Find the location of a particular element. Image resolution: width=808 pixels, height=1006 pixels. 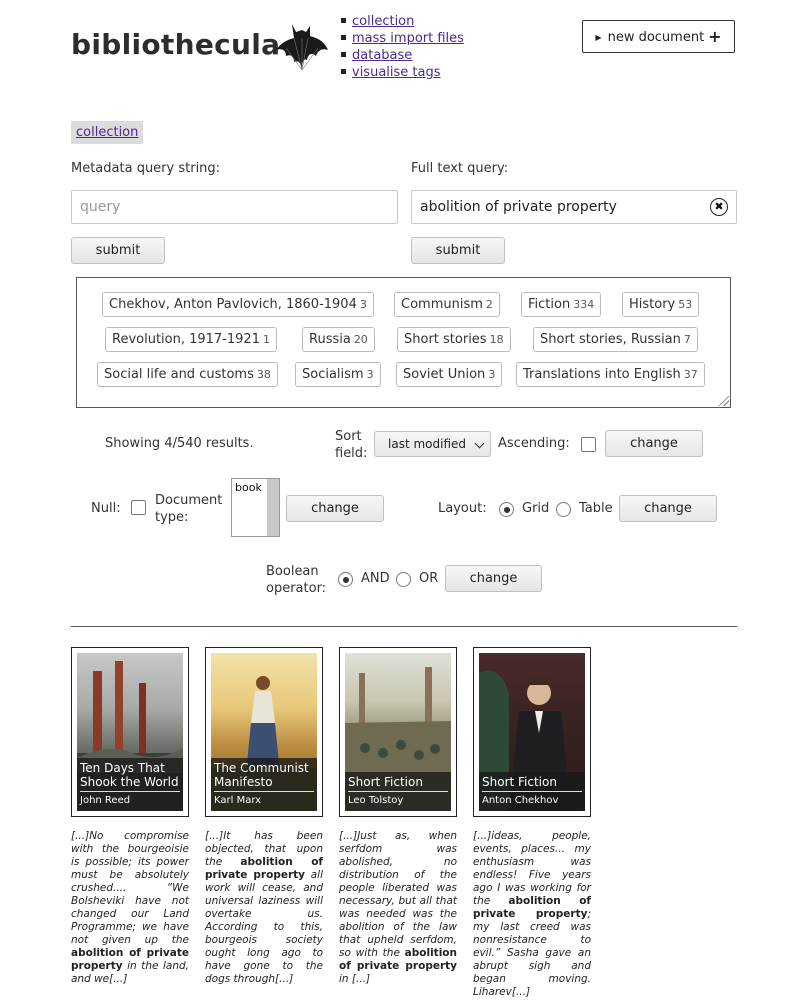

tag-name: Revolution, 1917-1921 is located at coordinates (186, 339).